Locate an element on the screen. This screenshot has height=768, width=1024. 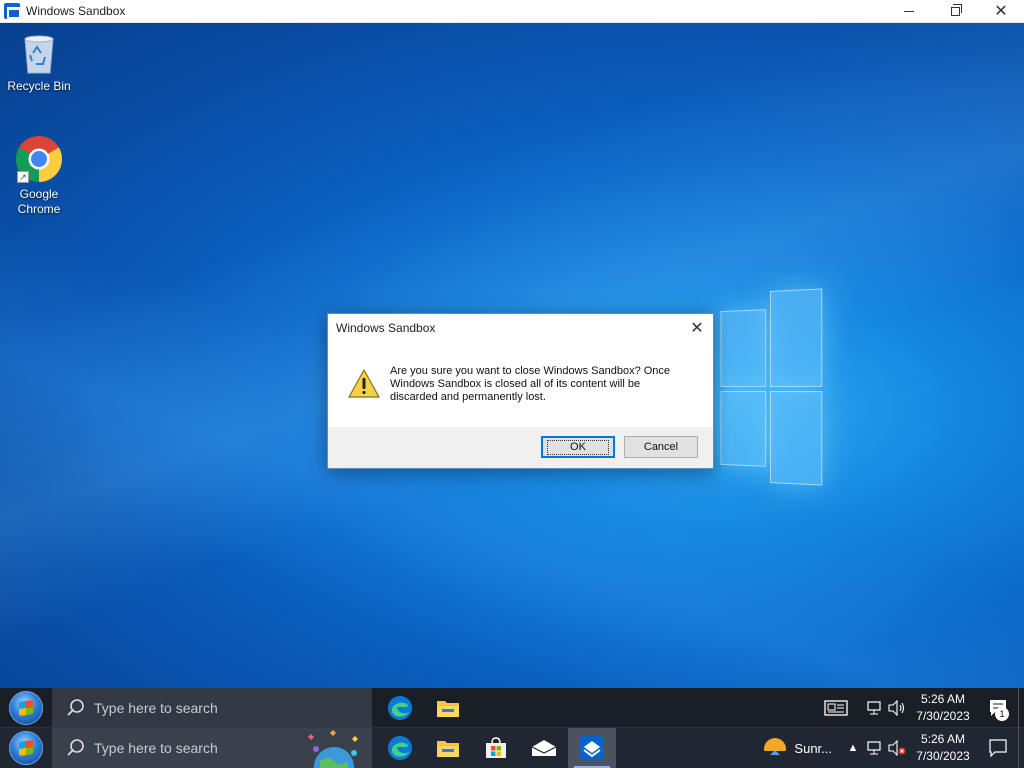
ok-button: OK is located at coordinates (578, 447).